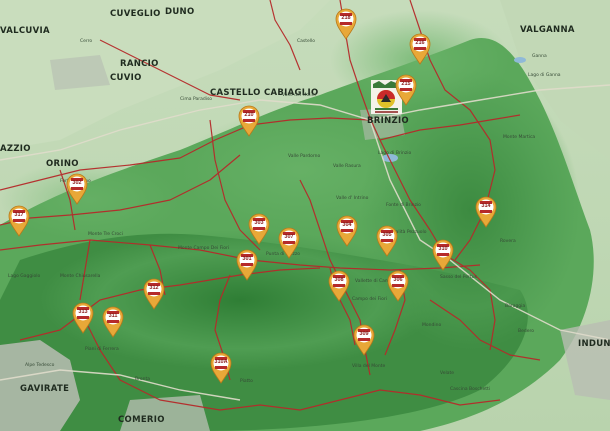 The image size is (610, 431). I want to click on place-label: COMERIO, so click(141, 420).